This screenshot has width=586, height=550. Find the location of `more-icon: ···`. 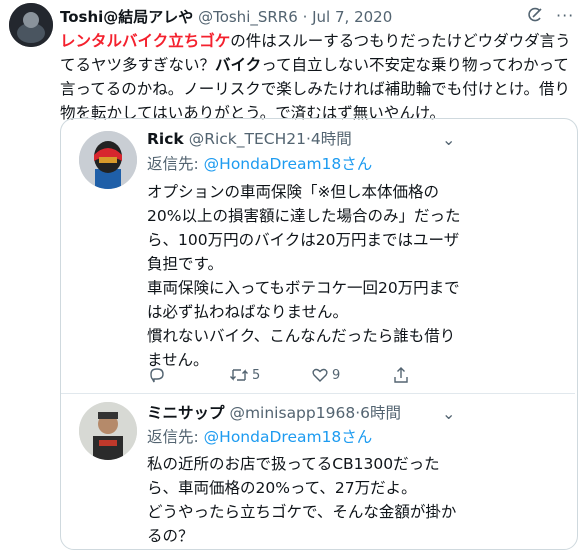

more-icon: ··· is located at coordinates (565, 15).